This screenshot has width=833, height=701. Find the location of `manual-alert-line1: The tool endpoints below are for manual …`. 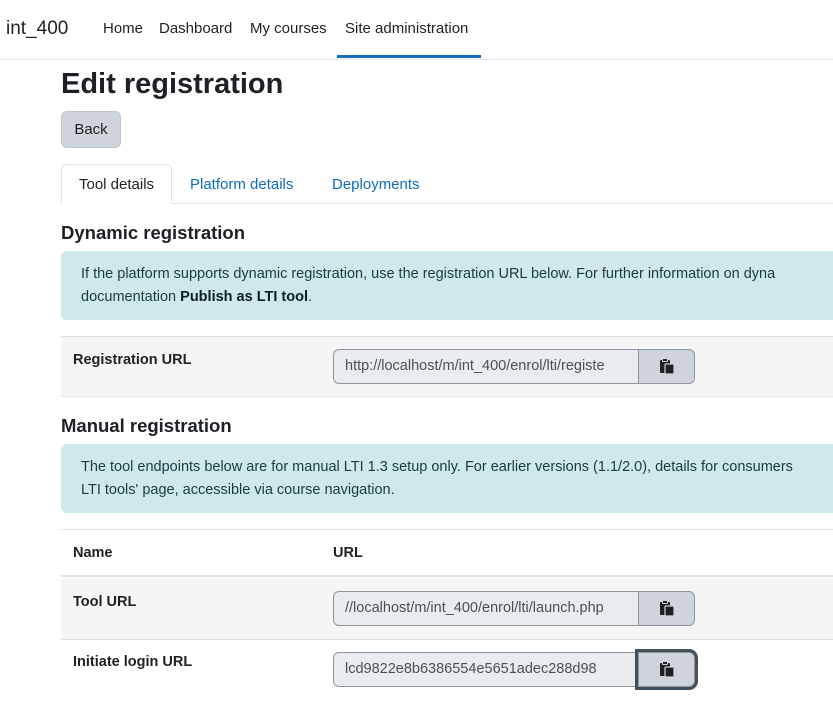

manual-alert-line1: The tool endpoints below are for manual … is located at coordinates (437, 467).